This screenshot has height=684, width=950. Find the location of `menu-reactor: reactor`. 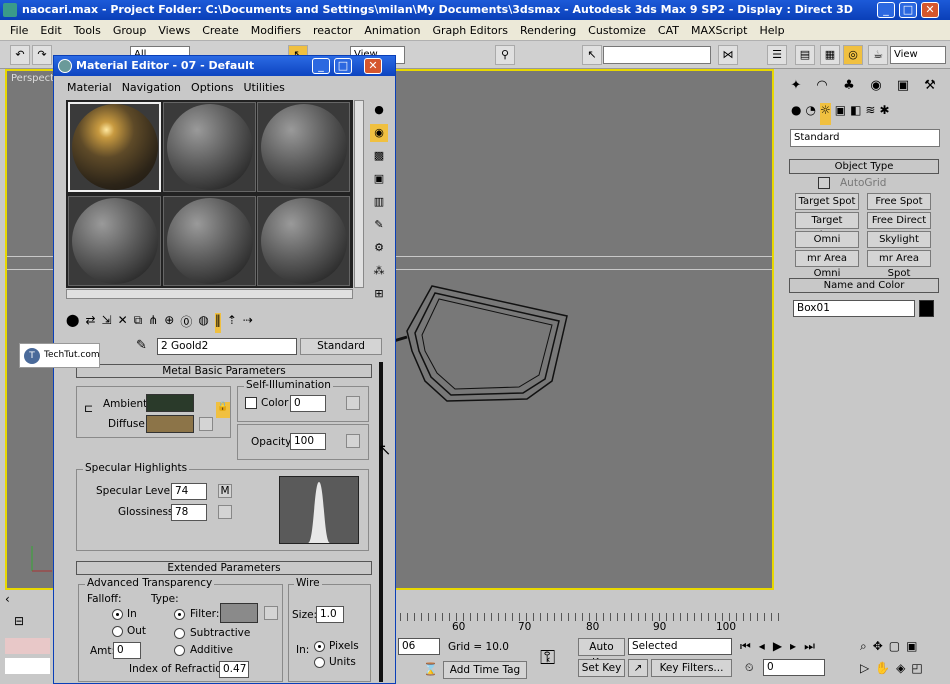

menu-reactor: reactor is located at coordinates (332, 30).